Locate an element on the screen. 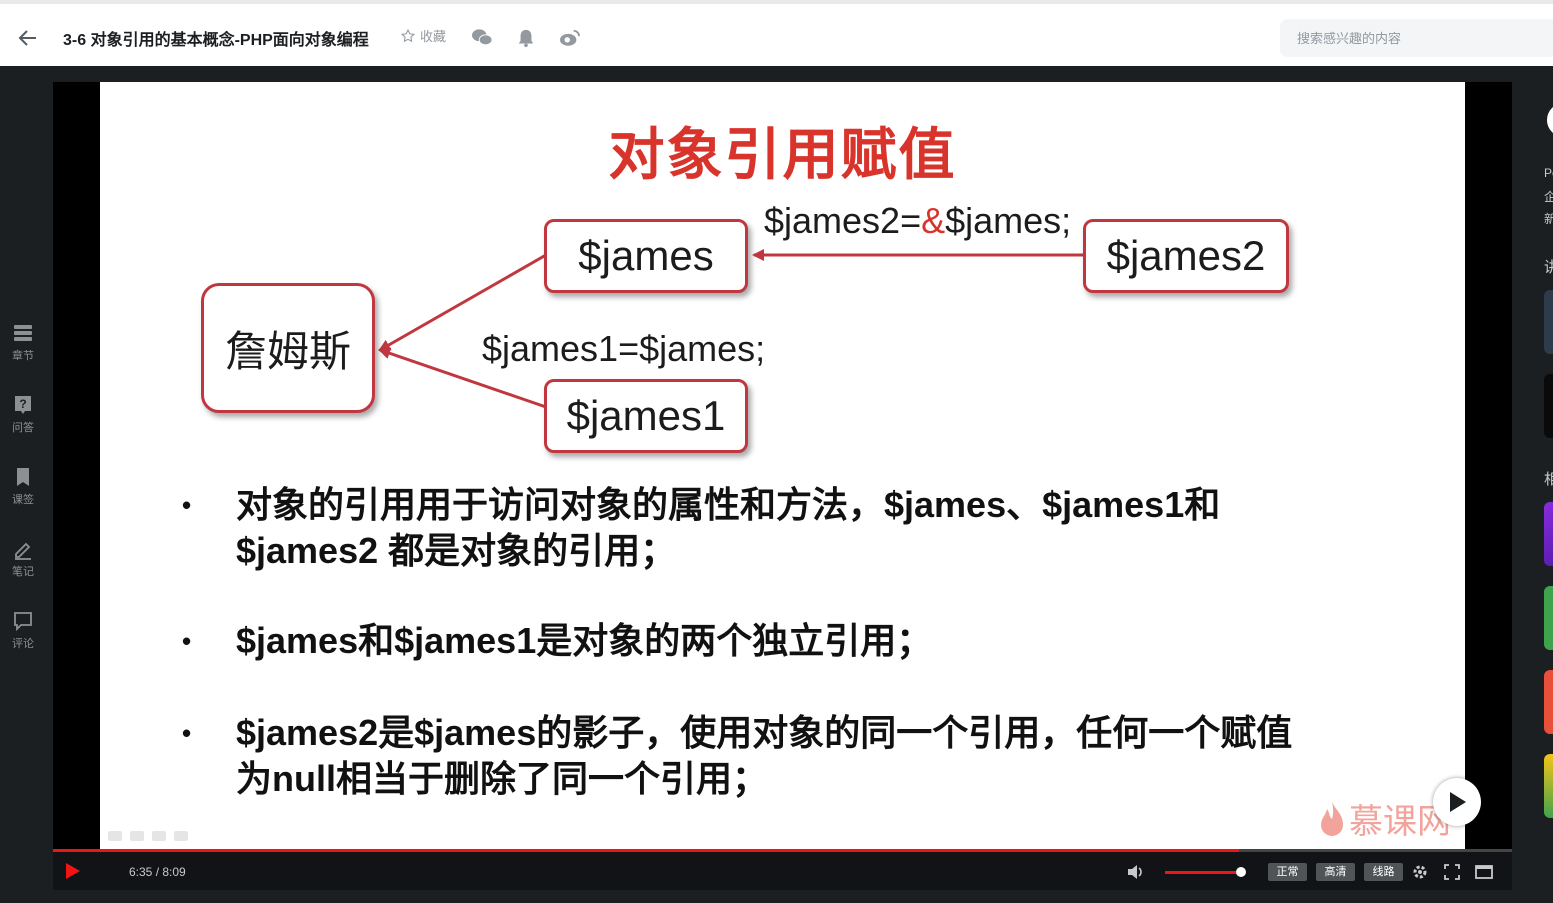 The height and width of the screenshot is (903, 1553). ref-box-james2: $james2 is located at coordinates (1186, 256).